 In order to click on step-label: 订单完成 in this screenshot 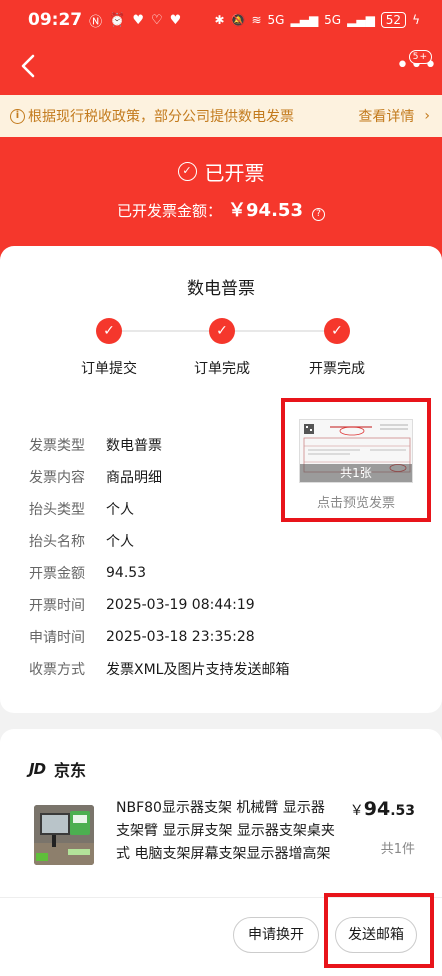, I will do `click(222, 369)`.